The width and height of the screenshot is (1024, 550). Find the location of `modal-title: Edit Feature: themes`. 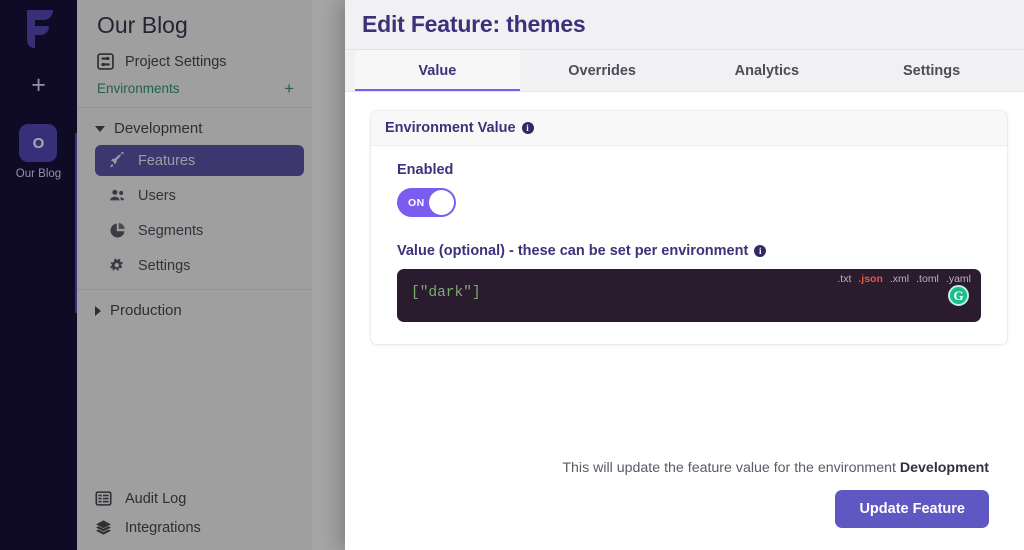

modal-title: Edit Feature: themes is located at coordinates (474, 24).